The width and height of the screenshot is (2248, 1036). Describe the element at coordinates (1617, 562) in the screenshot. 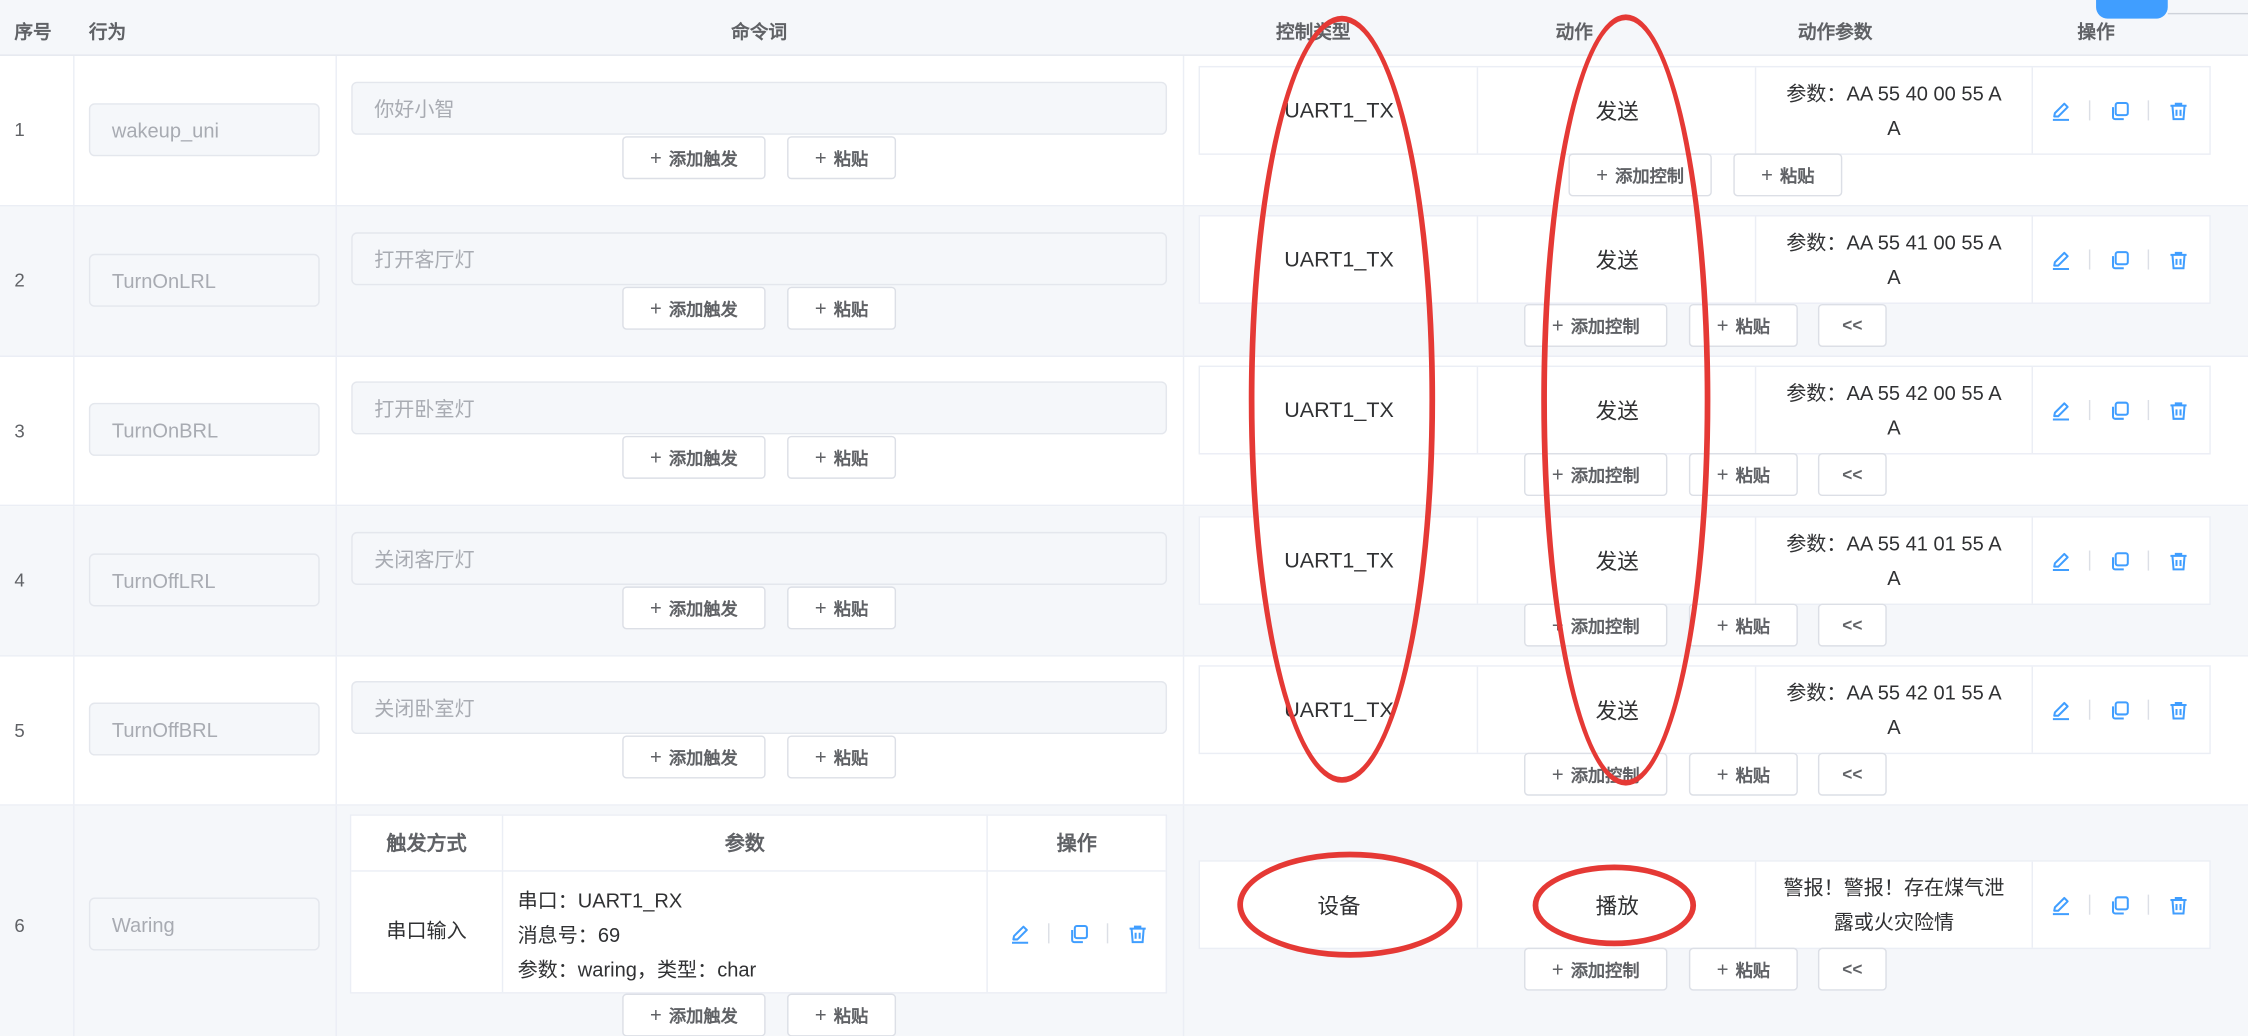

I see `action-value: 发送` at that location.